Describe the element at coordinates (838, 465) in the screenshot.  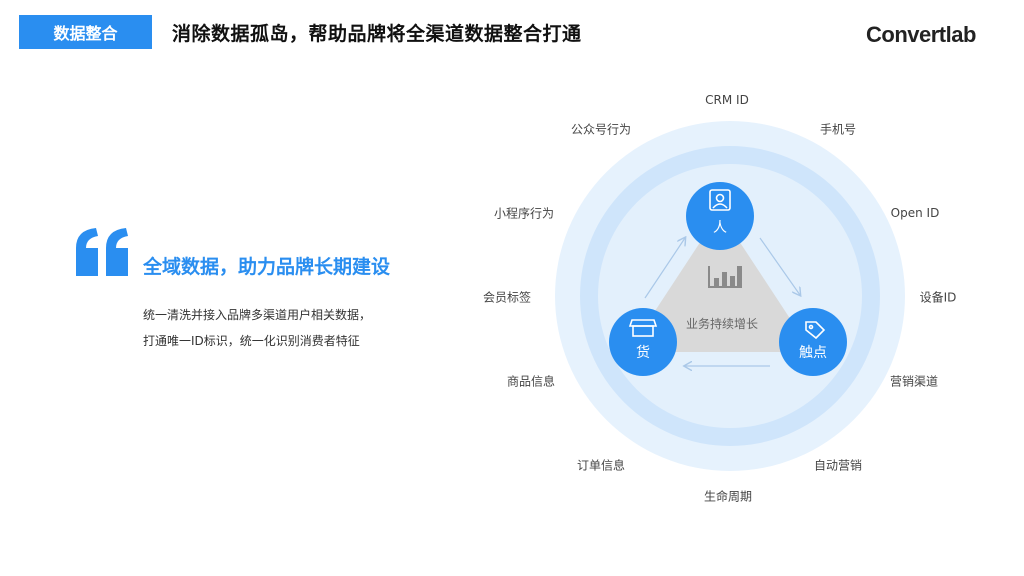
I see `outer-label-auto-marketing: 自动营销` at that location.